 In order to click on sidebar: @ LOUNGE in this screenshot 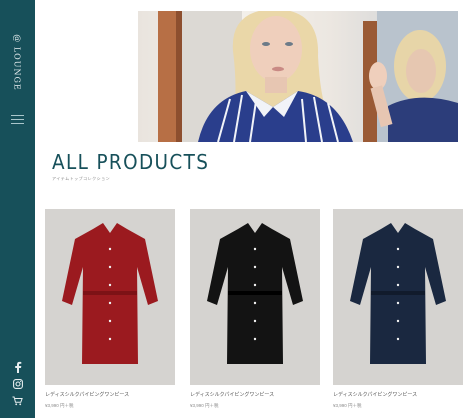, I will do `click(17, 209)`.